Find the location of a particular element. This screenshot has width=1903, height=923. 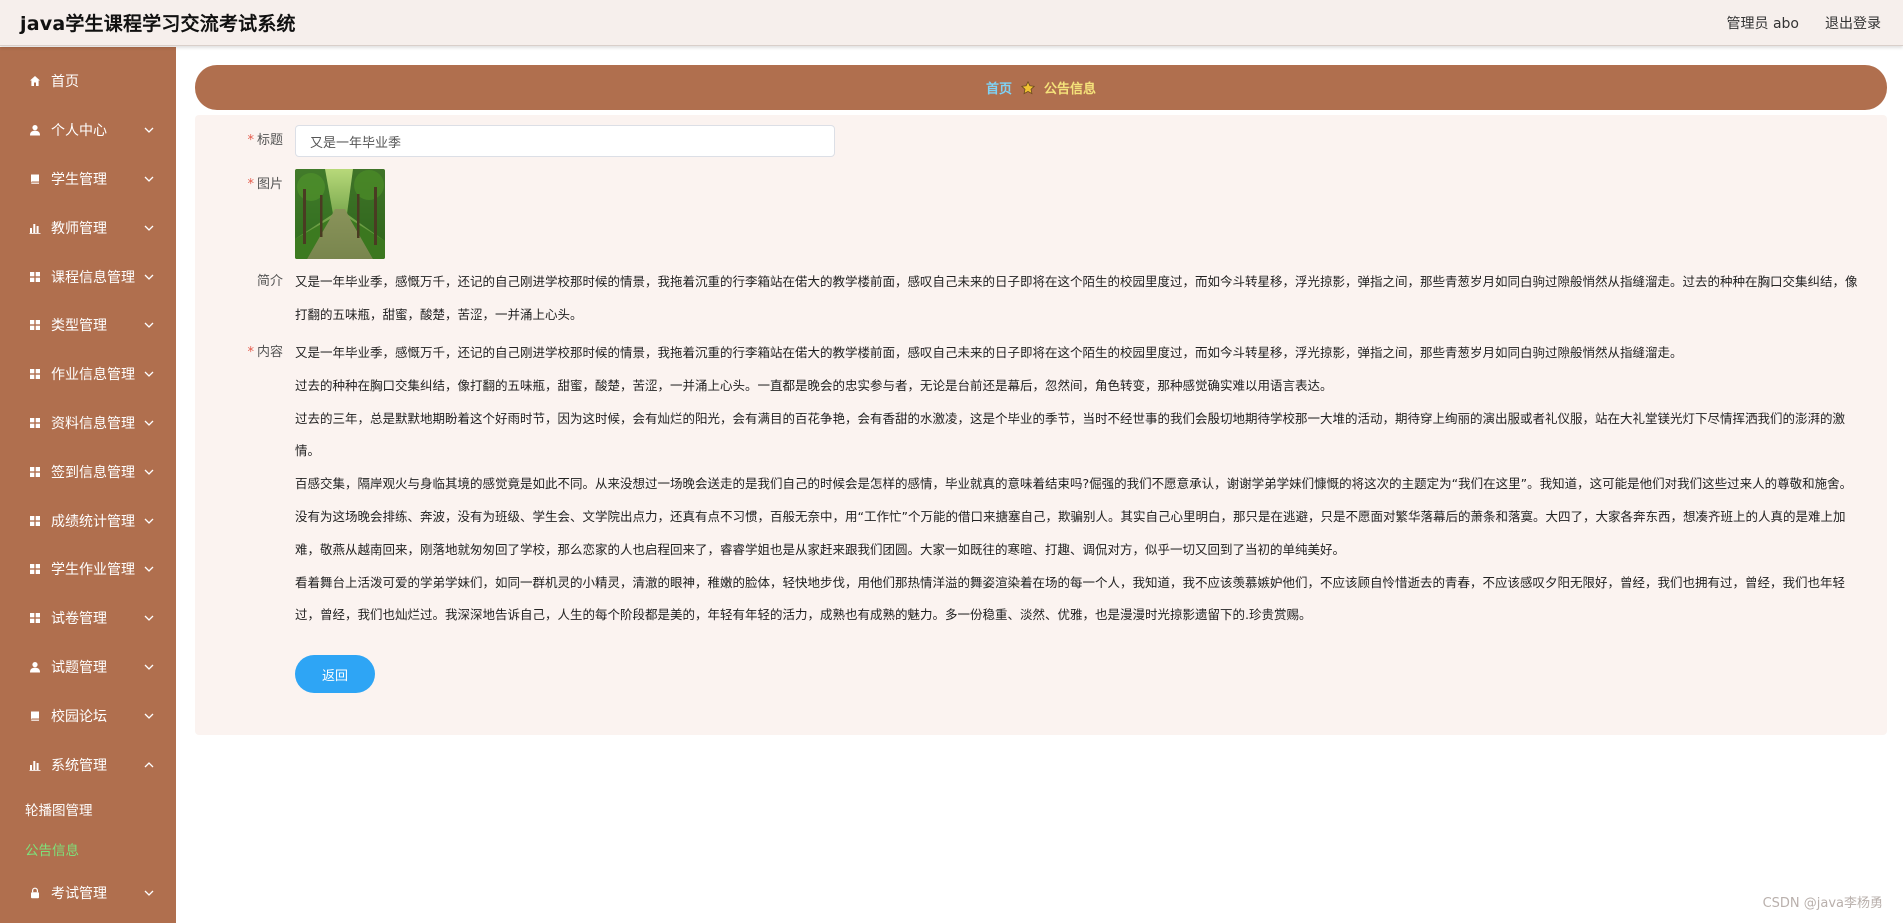

sidebar-item-type-management: 类型管理 is located at coordinates (88, 325).